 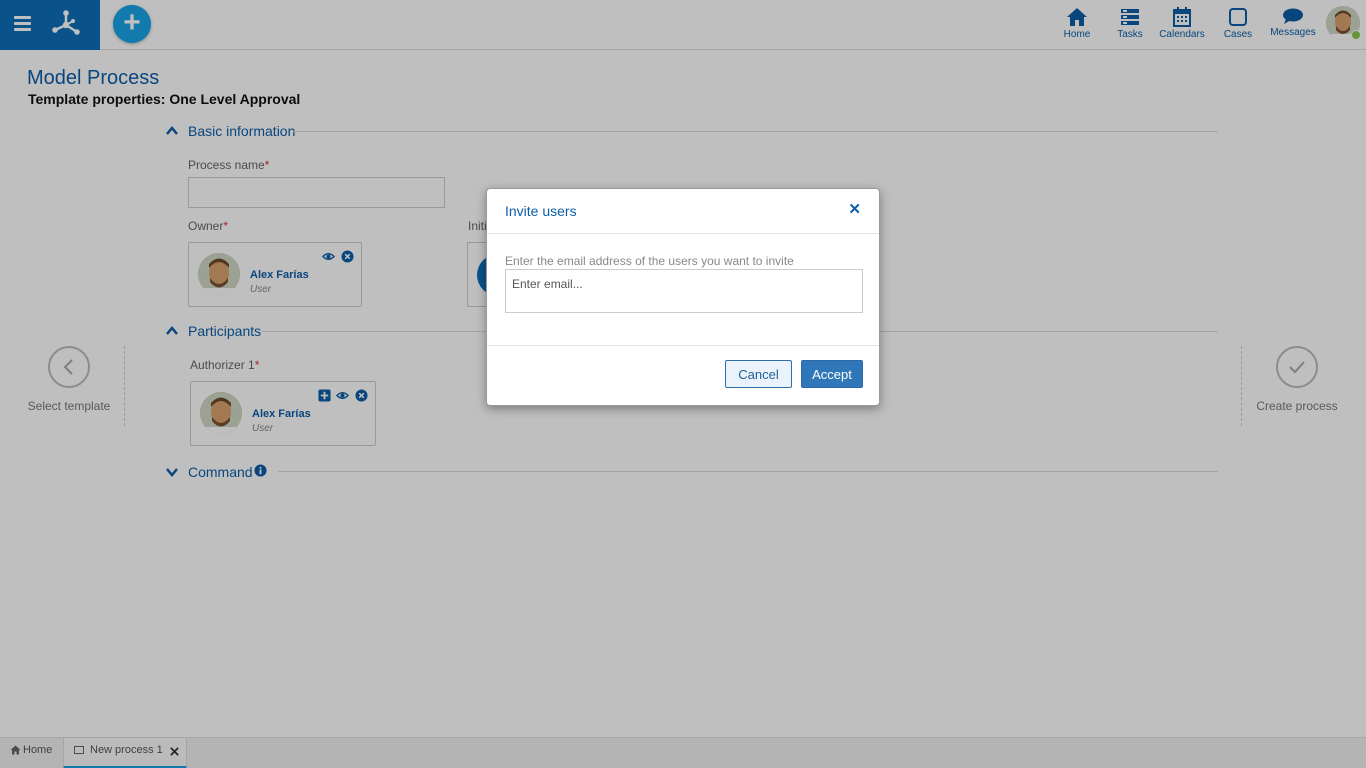 I want to click on accept-button: Accept, so click(x=832, y=374).